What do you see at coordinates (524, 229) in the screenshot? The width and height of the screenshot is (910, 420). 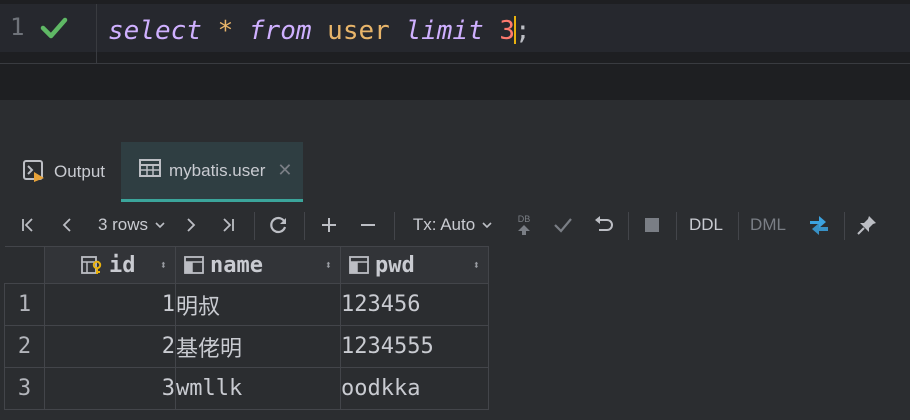 I see `arrow-up-icon` at bounding box center [524, 229].